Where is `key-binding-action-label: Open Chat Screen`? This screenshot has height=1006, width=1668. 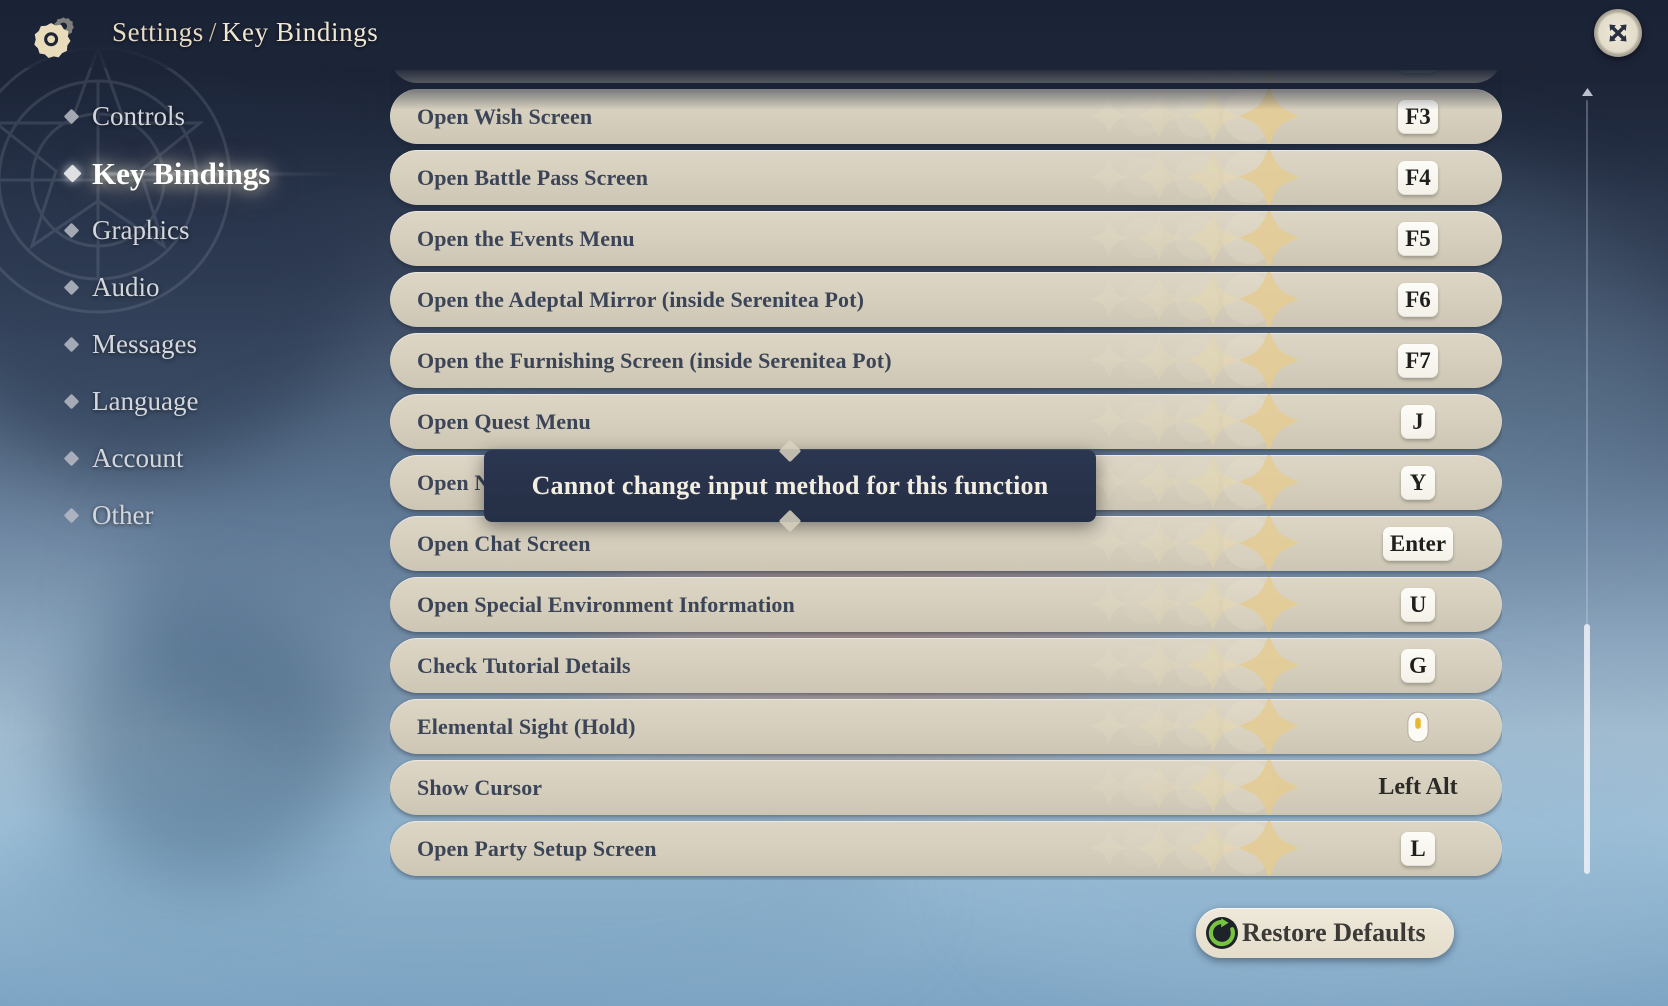
key-binding-action-label: Open Chat Screen is located at coordinates (504, 543).